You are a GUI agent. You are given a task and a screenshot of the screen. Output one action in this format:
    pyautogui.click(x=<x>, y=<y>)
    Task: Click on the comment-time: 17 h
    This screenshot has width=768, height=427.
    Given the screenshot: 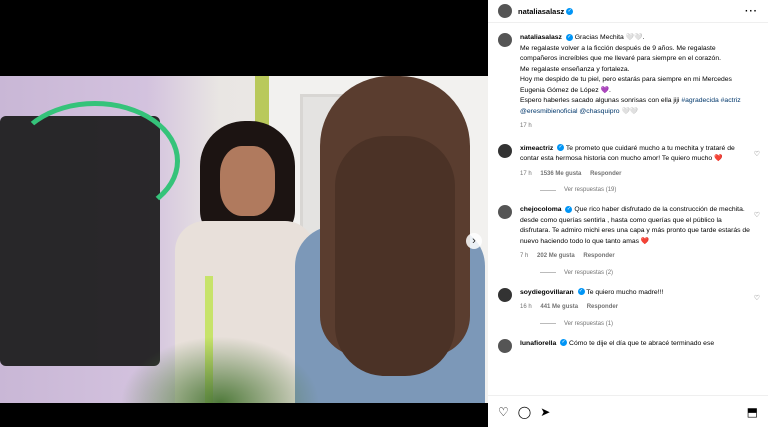 What is the action you would take?
    pyautogui.click(x=526, y=173)
    